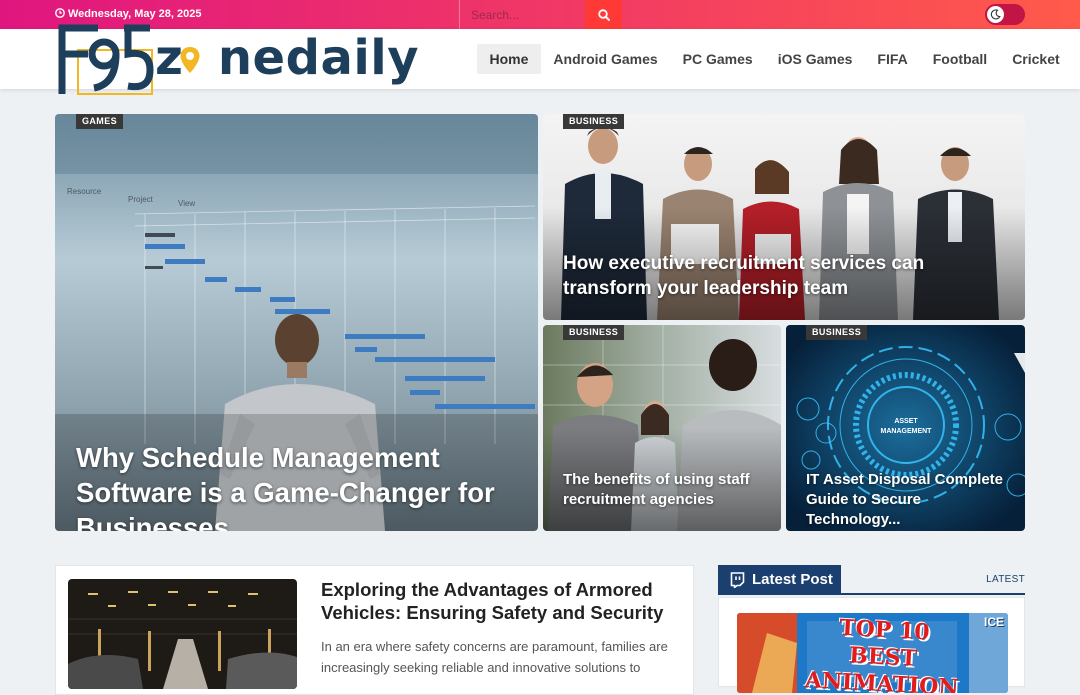 The width and height of the screenshot is (1080, 695). What do you see at coordinates (907, 431) in the screenshot?
I see `svg-text: MANAGEMENT` at bounding box center [907, 431].